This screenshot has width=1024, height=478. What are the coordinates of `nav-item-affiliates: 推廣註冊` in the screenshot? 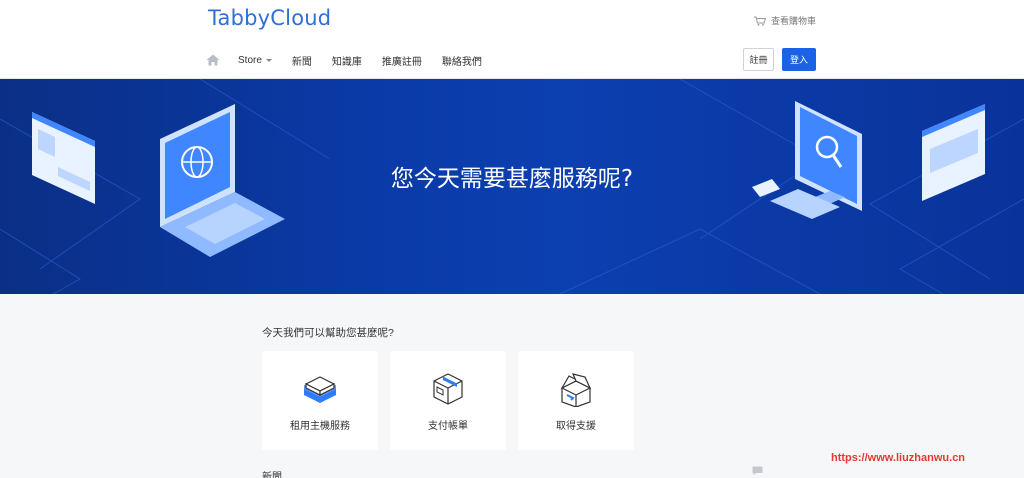 It's located at (402, 60).